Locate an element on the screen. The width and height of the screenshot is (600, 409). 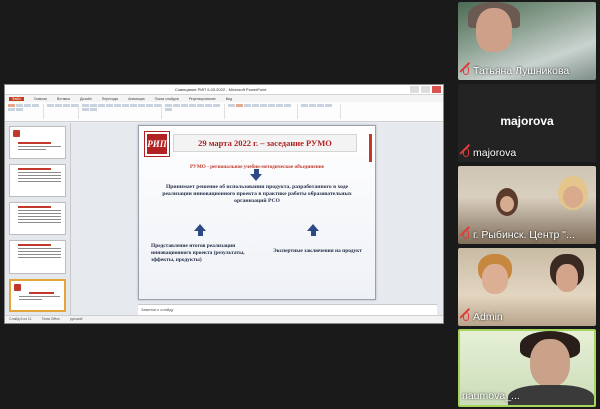
menu-insert: Вставка is located at coordinates (63, 99).